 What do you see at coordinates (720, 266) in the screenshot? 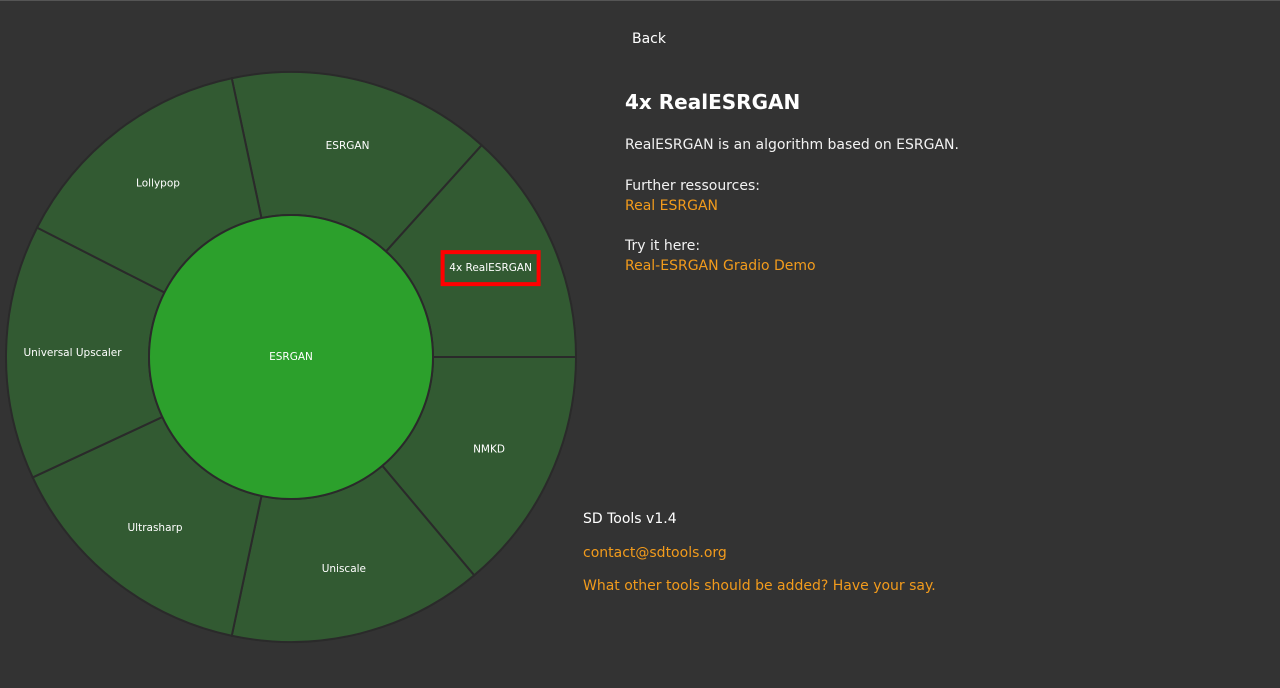
I see `demo-link: Real-ESRGAN Gradio Demo` at bounding box center [720, 266].